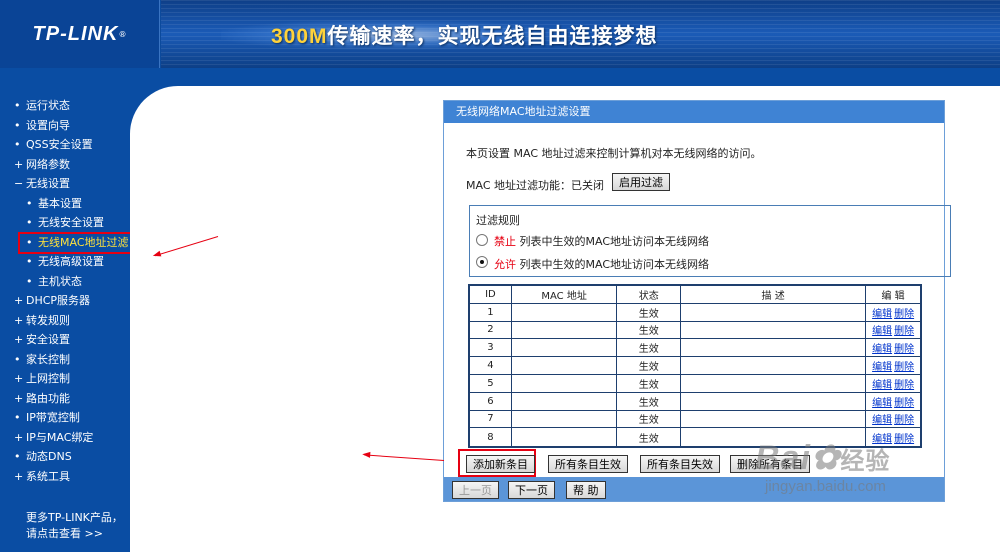 Image resolution: width=1000 pixels, height=552 pixels. What do you see at coordinates (48, 164) in the screenshot?
I see `sidebar-item-label: 网络参数` at bounding box center [48, 164].